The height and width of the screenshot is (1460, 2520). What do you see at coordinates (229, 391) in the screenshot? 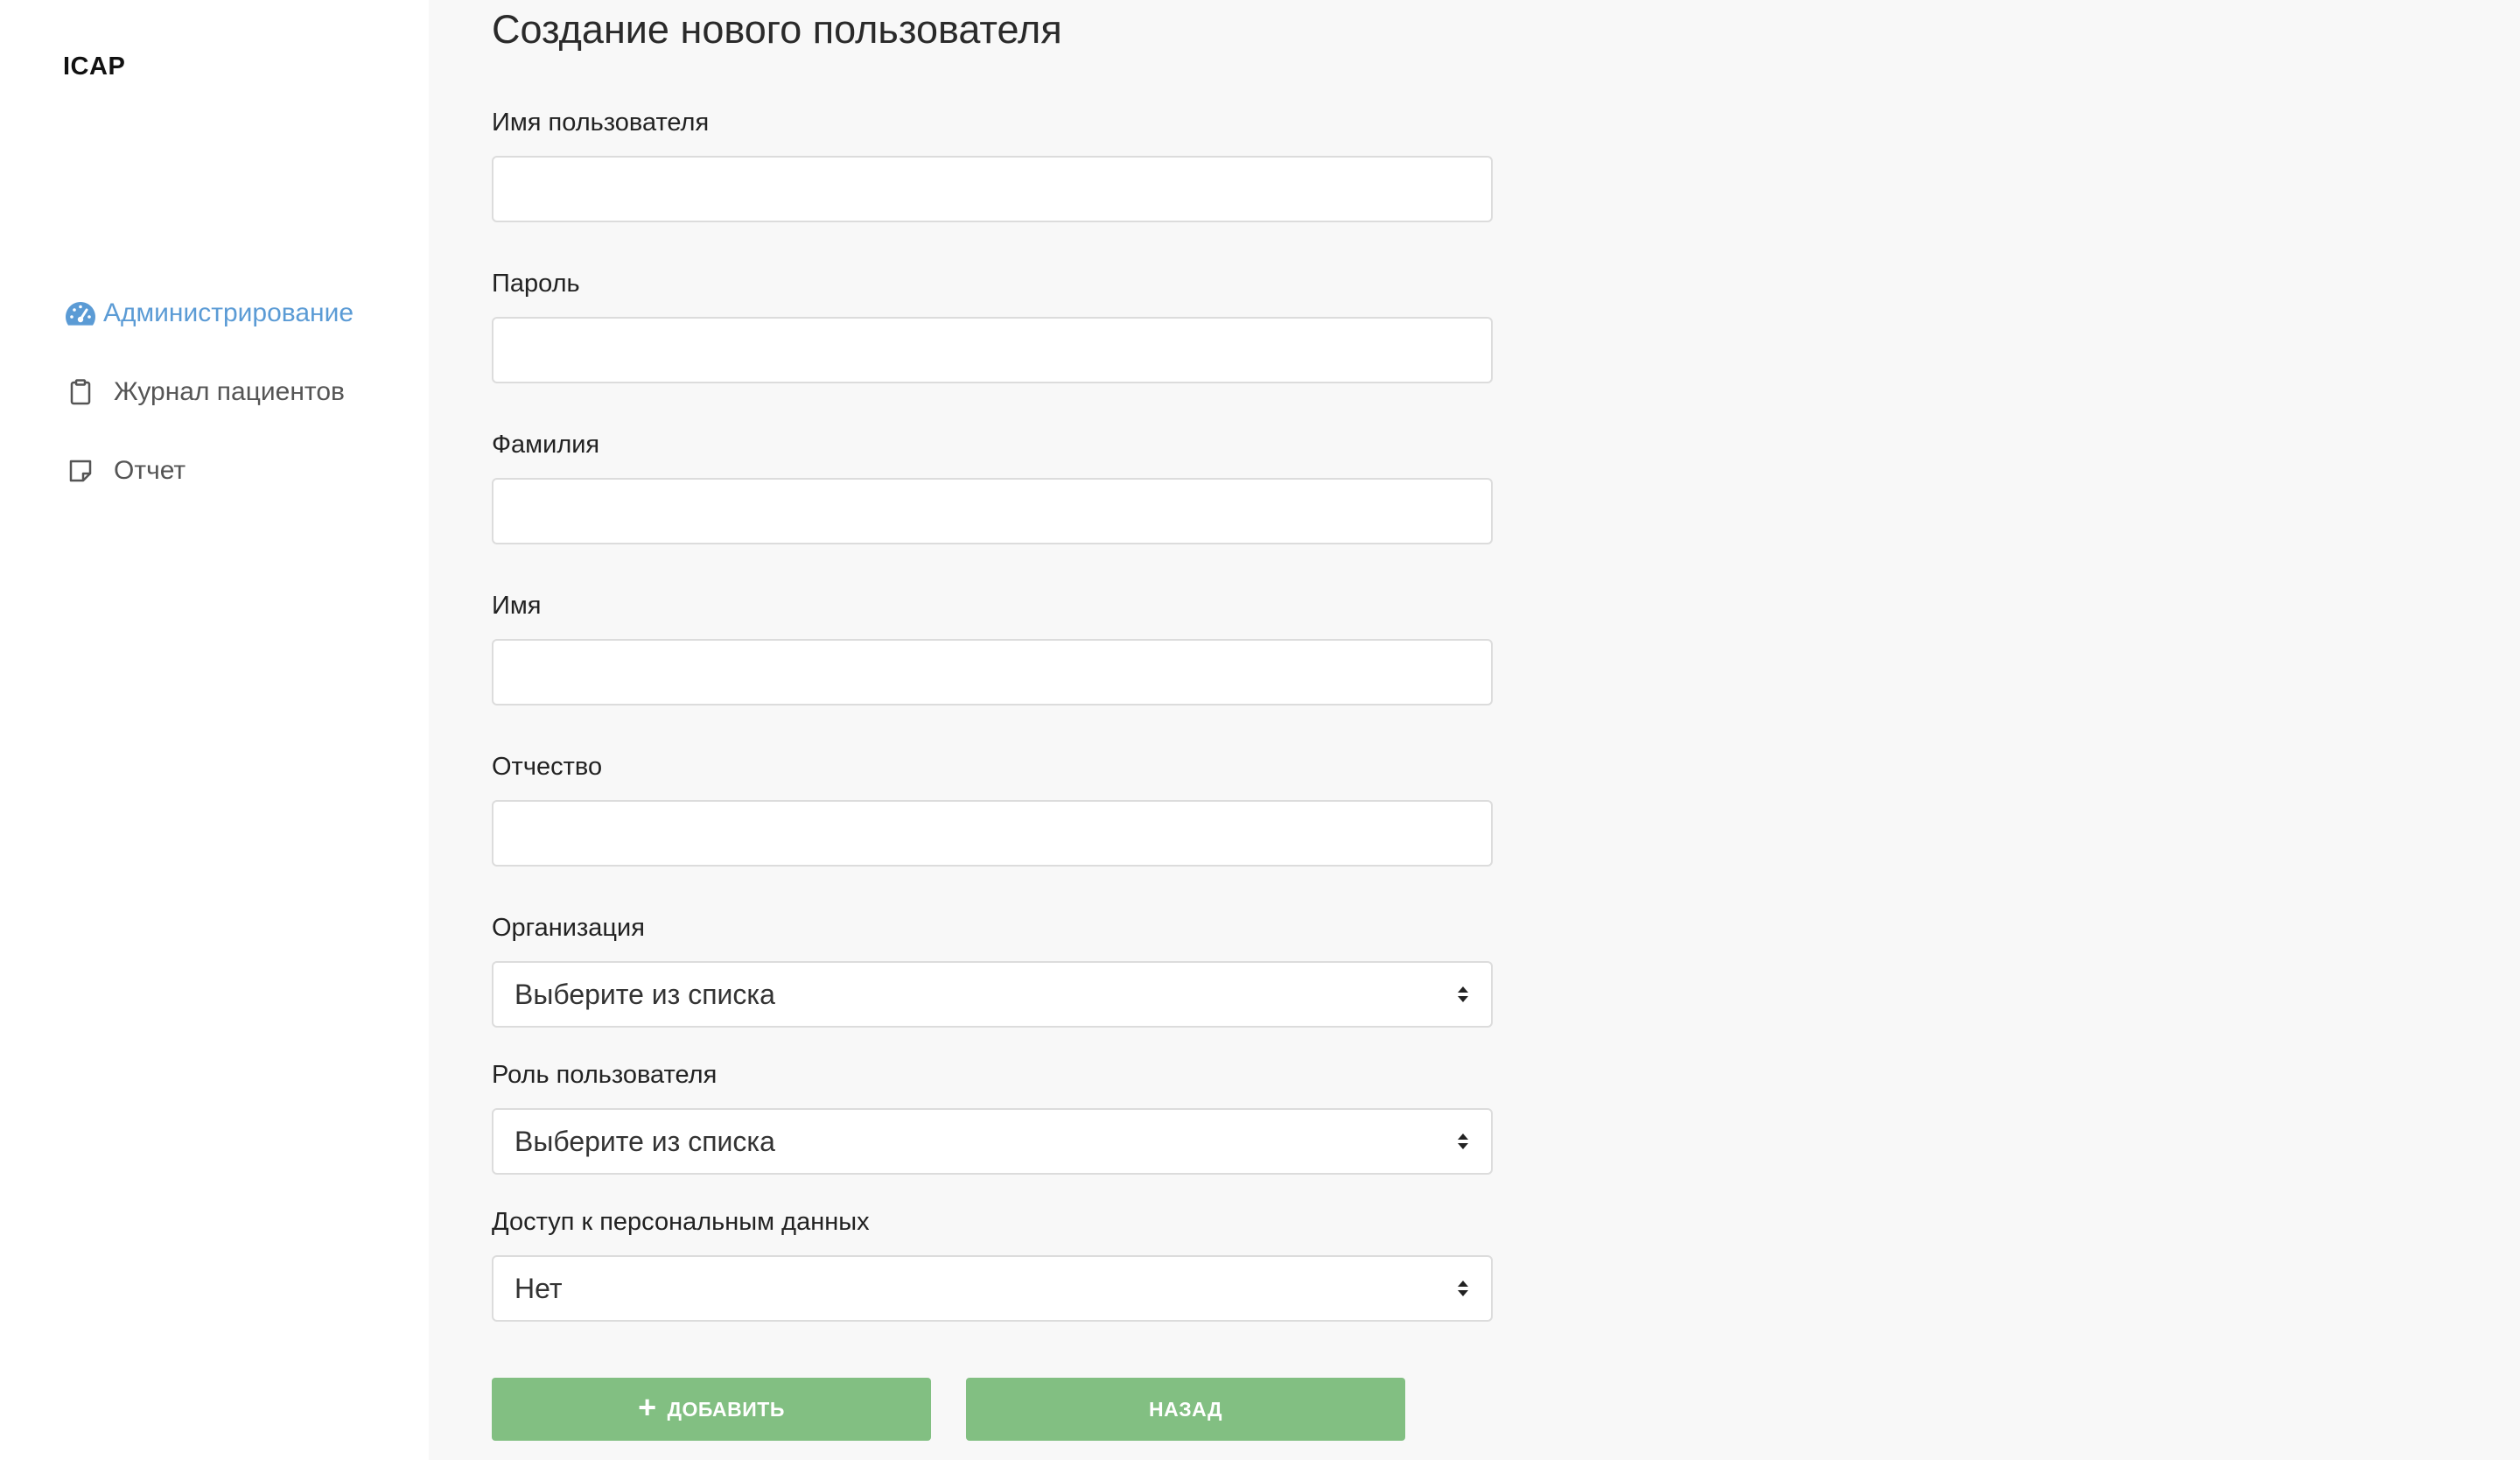
I see `sidebar-item-label: Журнал пациентов` at bounding box center [229, 391].